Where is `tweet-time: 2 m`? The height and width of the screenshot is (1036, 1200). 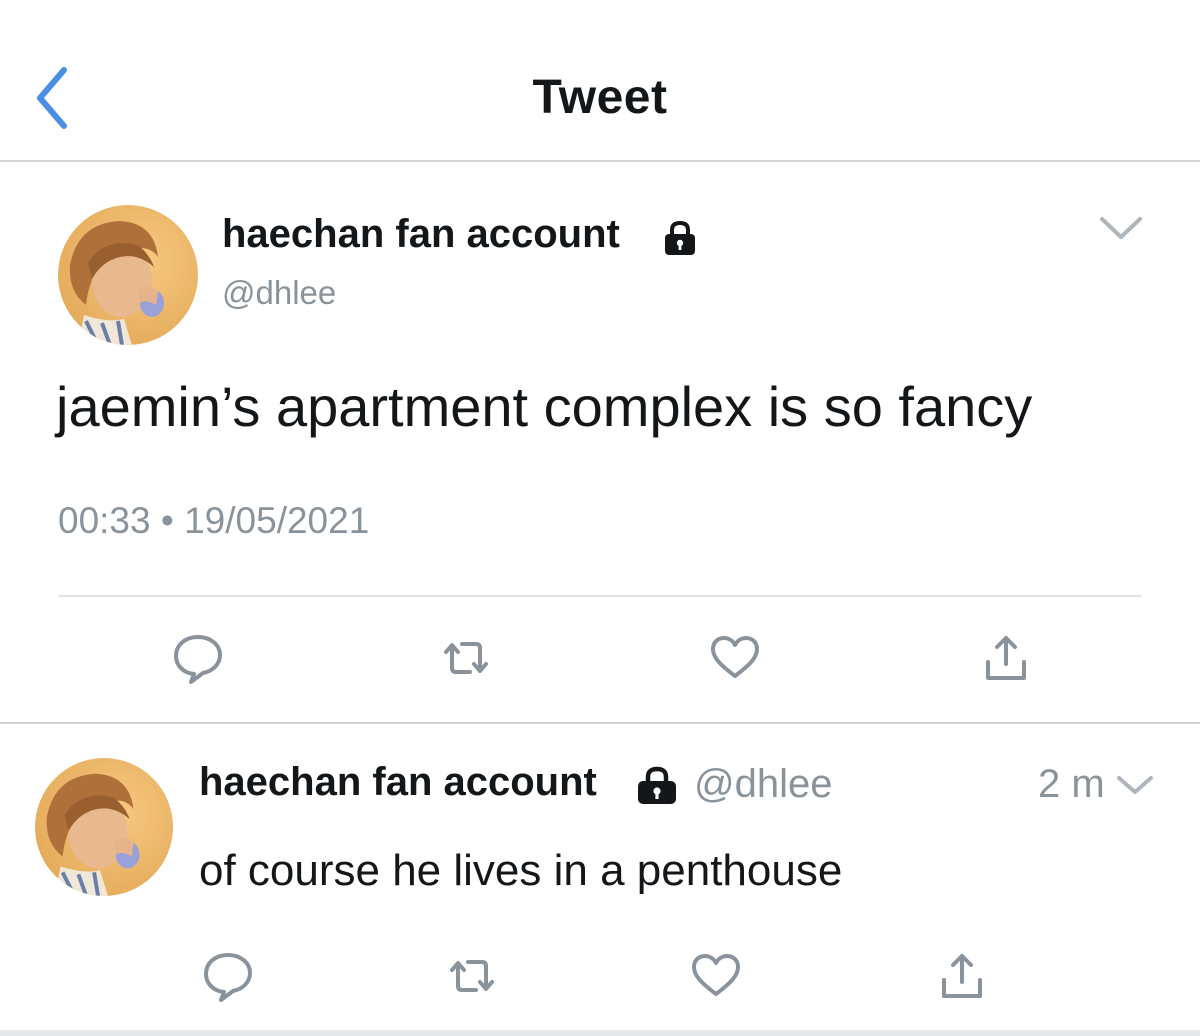
tweet-time: 2 m is located at coordinates (1071, 784).